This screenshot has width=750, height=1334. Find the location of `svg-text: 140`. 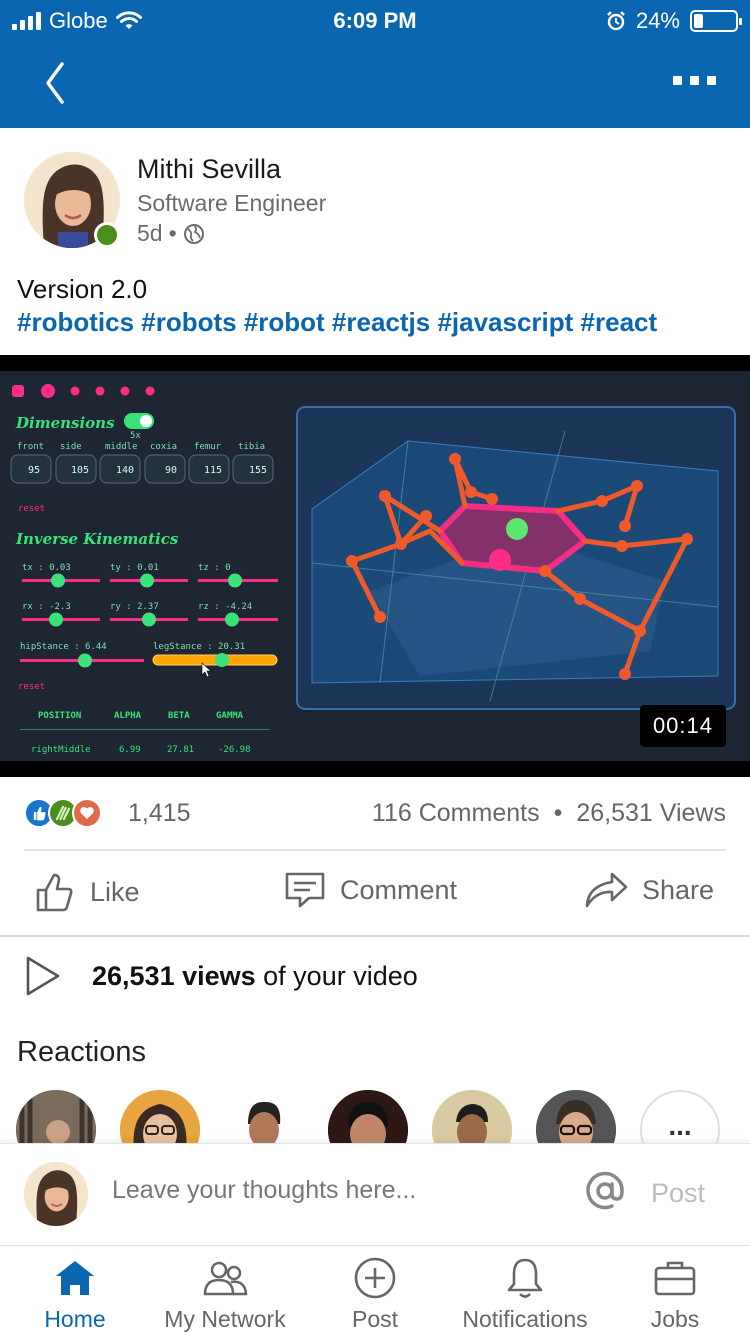

svg-text: 140 is located at coordinates (125, 470).